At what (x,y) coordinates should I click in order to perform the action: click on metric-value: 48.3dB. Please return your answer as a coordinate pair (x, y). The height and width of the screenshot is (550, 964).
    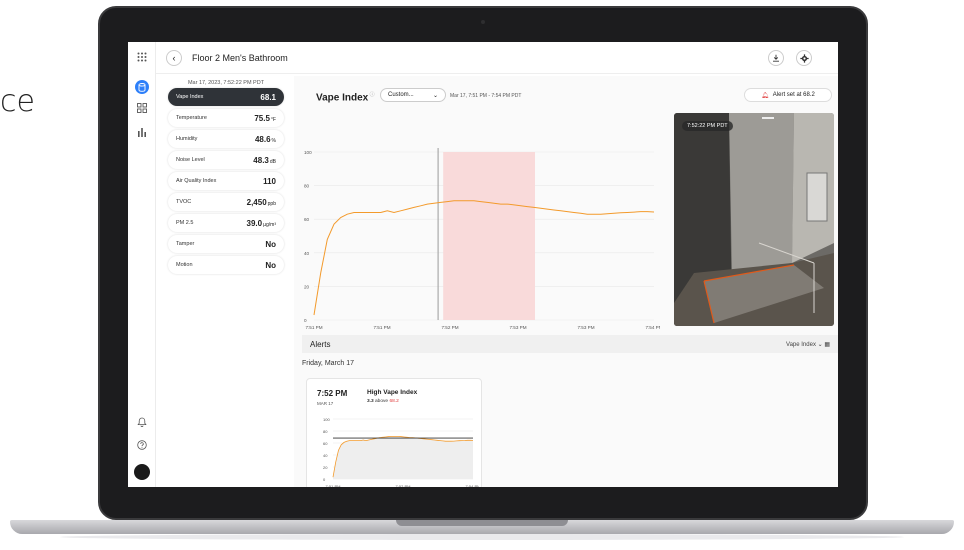
    Looking at the image, I should click on (264, 160).